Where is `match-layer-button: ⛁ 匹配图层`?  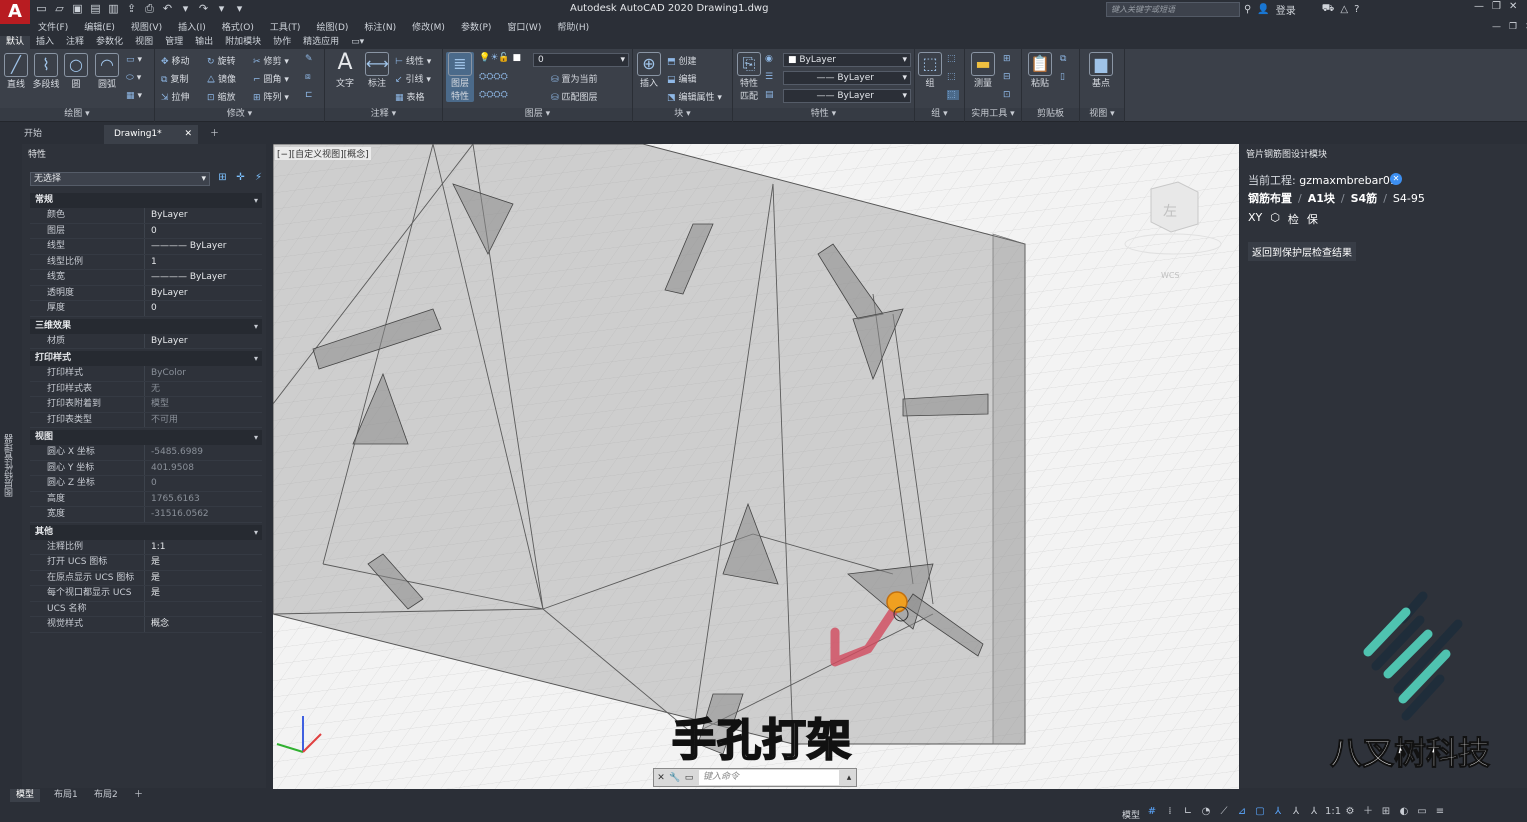 match-layer-button: ⛁ 匹配图层 is located at coordinates (574, 96).